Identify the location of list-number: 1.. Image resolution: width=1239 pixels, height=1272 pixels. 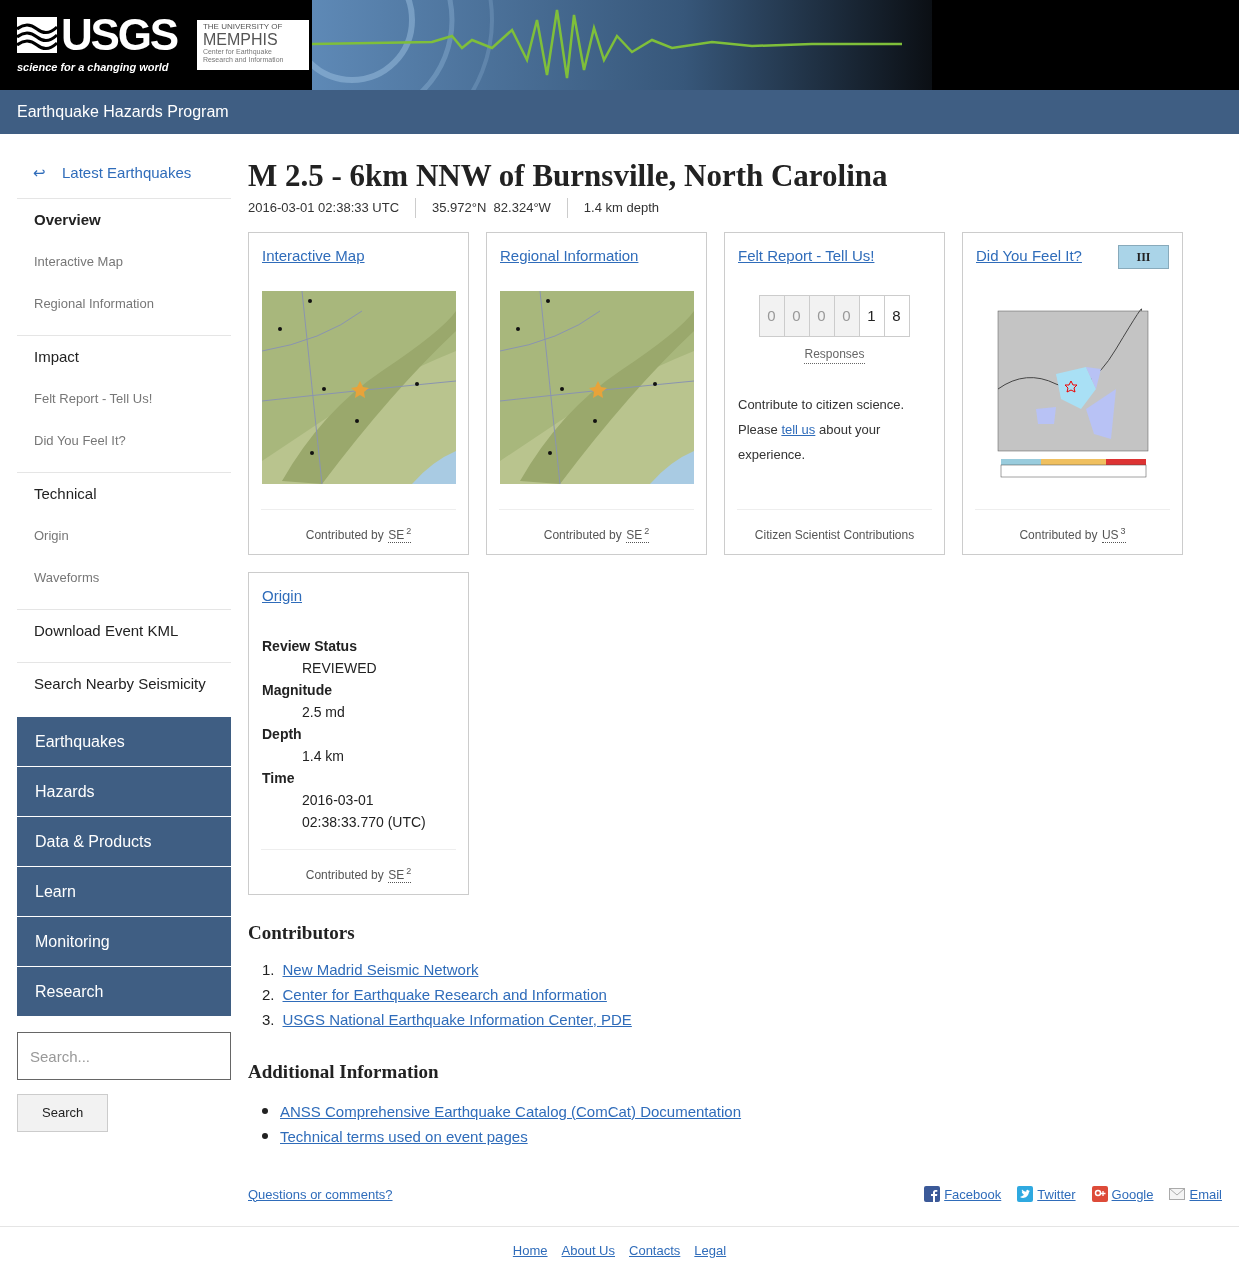
(268, 970).